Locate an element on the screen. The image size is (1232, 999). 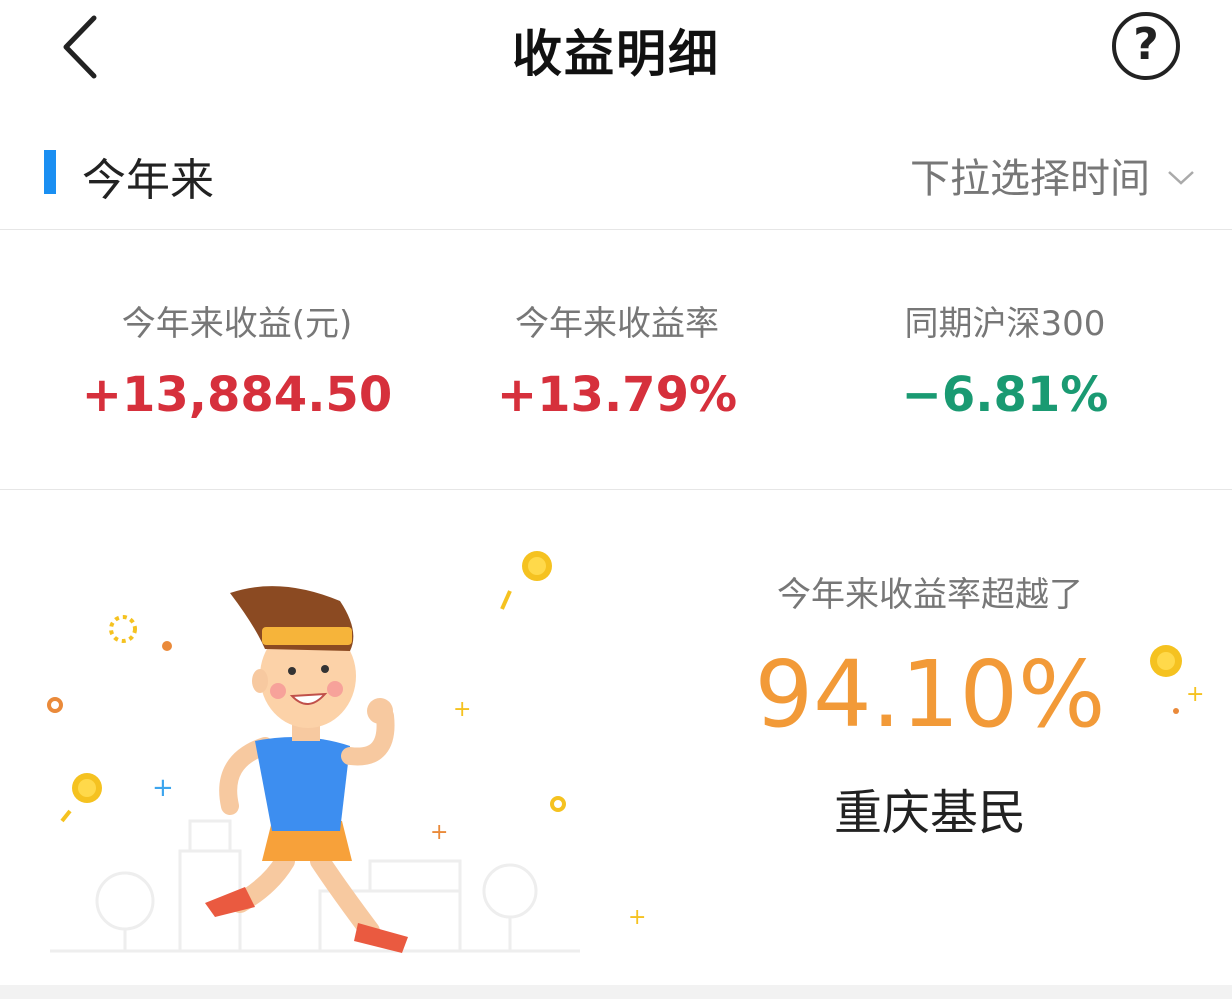
beat-group-name: 重庆基民 is located at coordinates (929, 813).